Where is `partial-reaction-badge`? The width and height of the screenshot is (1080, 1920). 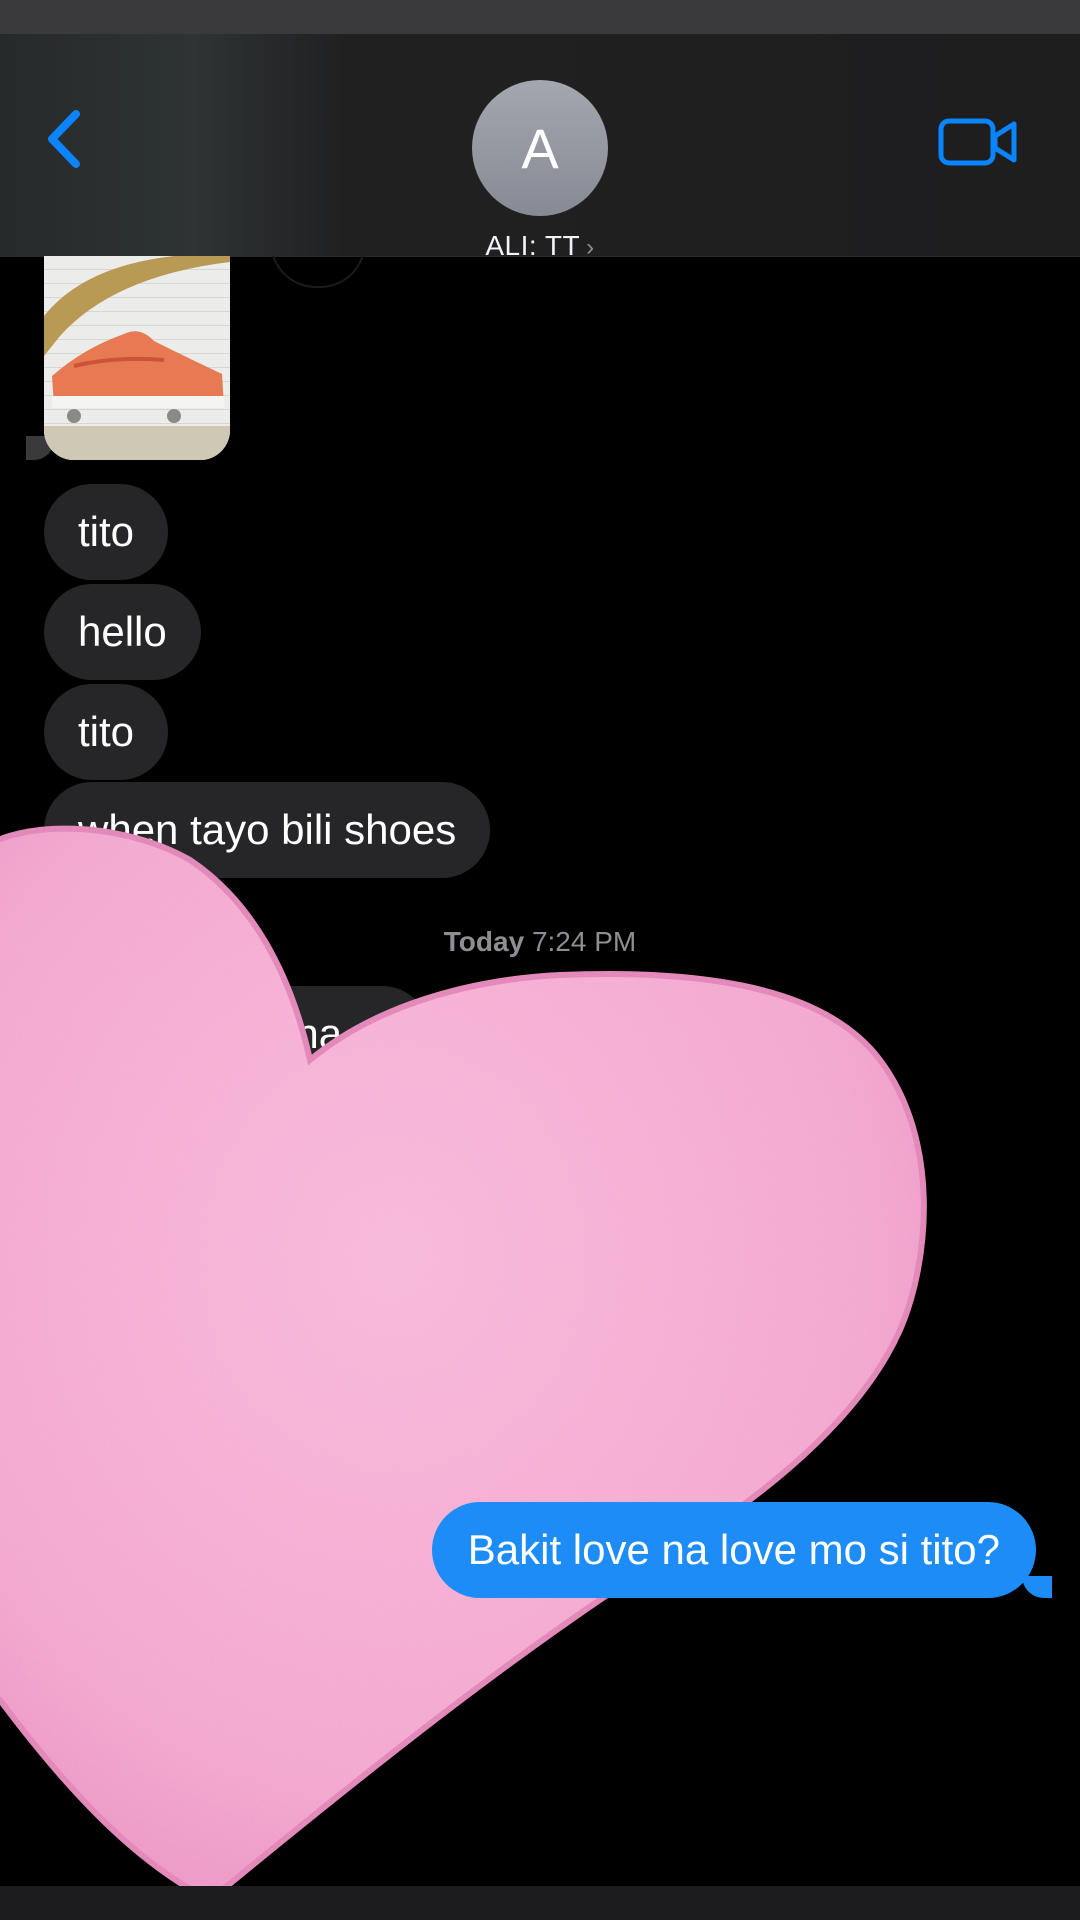
partial-reaction-badge is located at coordinates (318, 272).